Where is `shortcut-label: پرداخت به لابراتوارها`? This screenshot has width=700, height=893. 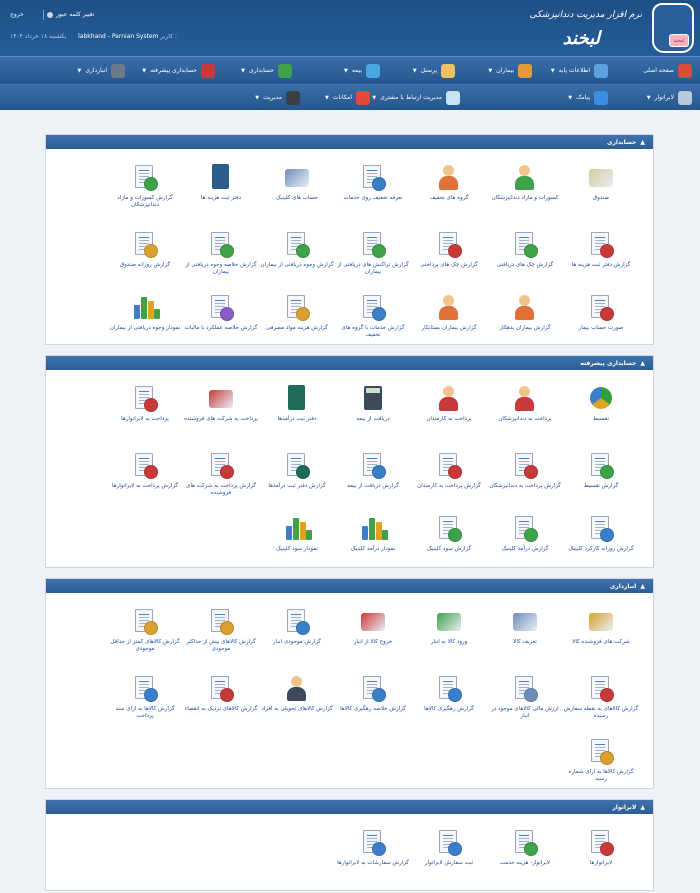 shortcut-label: پرداخت به لابراتوارها is located at coordinates (145, 419).